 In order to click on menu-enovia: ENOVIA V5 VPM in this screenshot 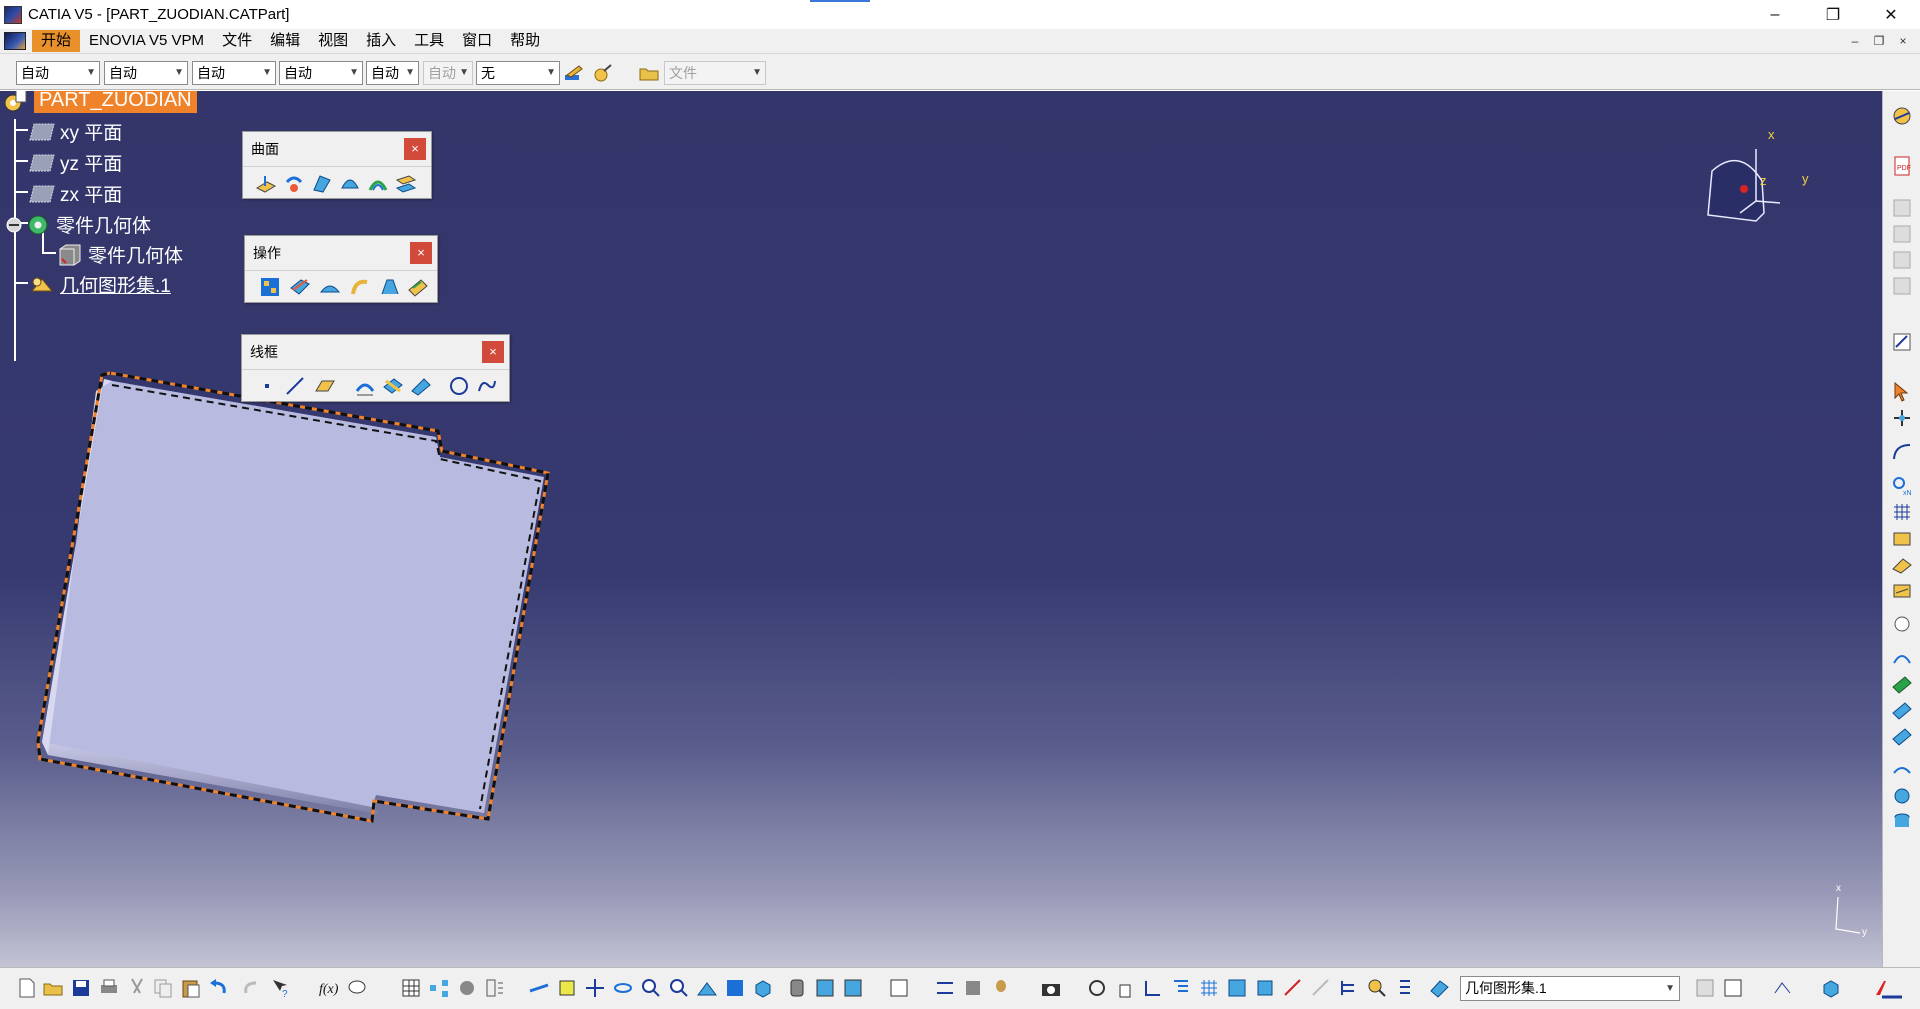, I will do `click(146, 41)`.